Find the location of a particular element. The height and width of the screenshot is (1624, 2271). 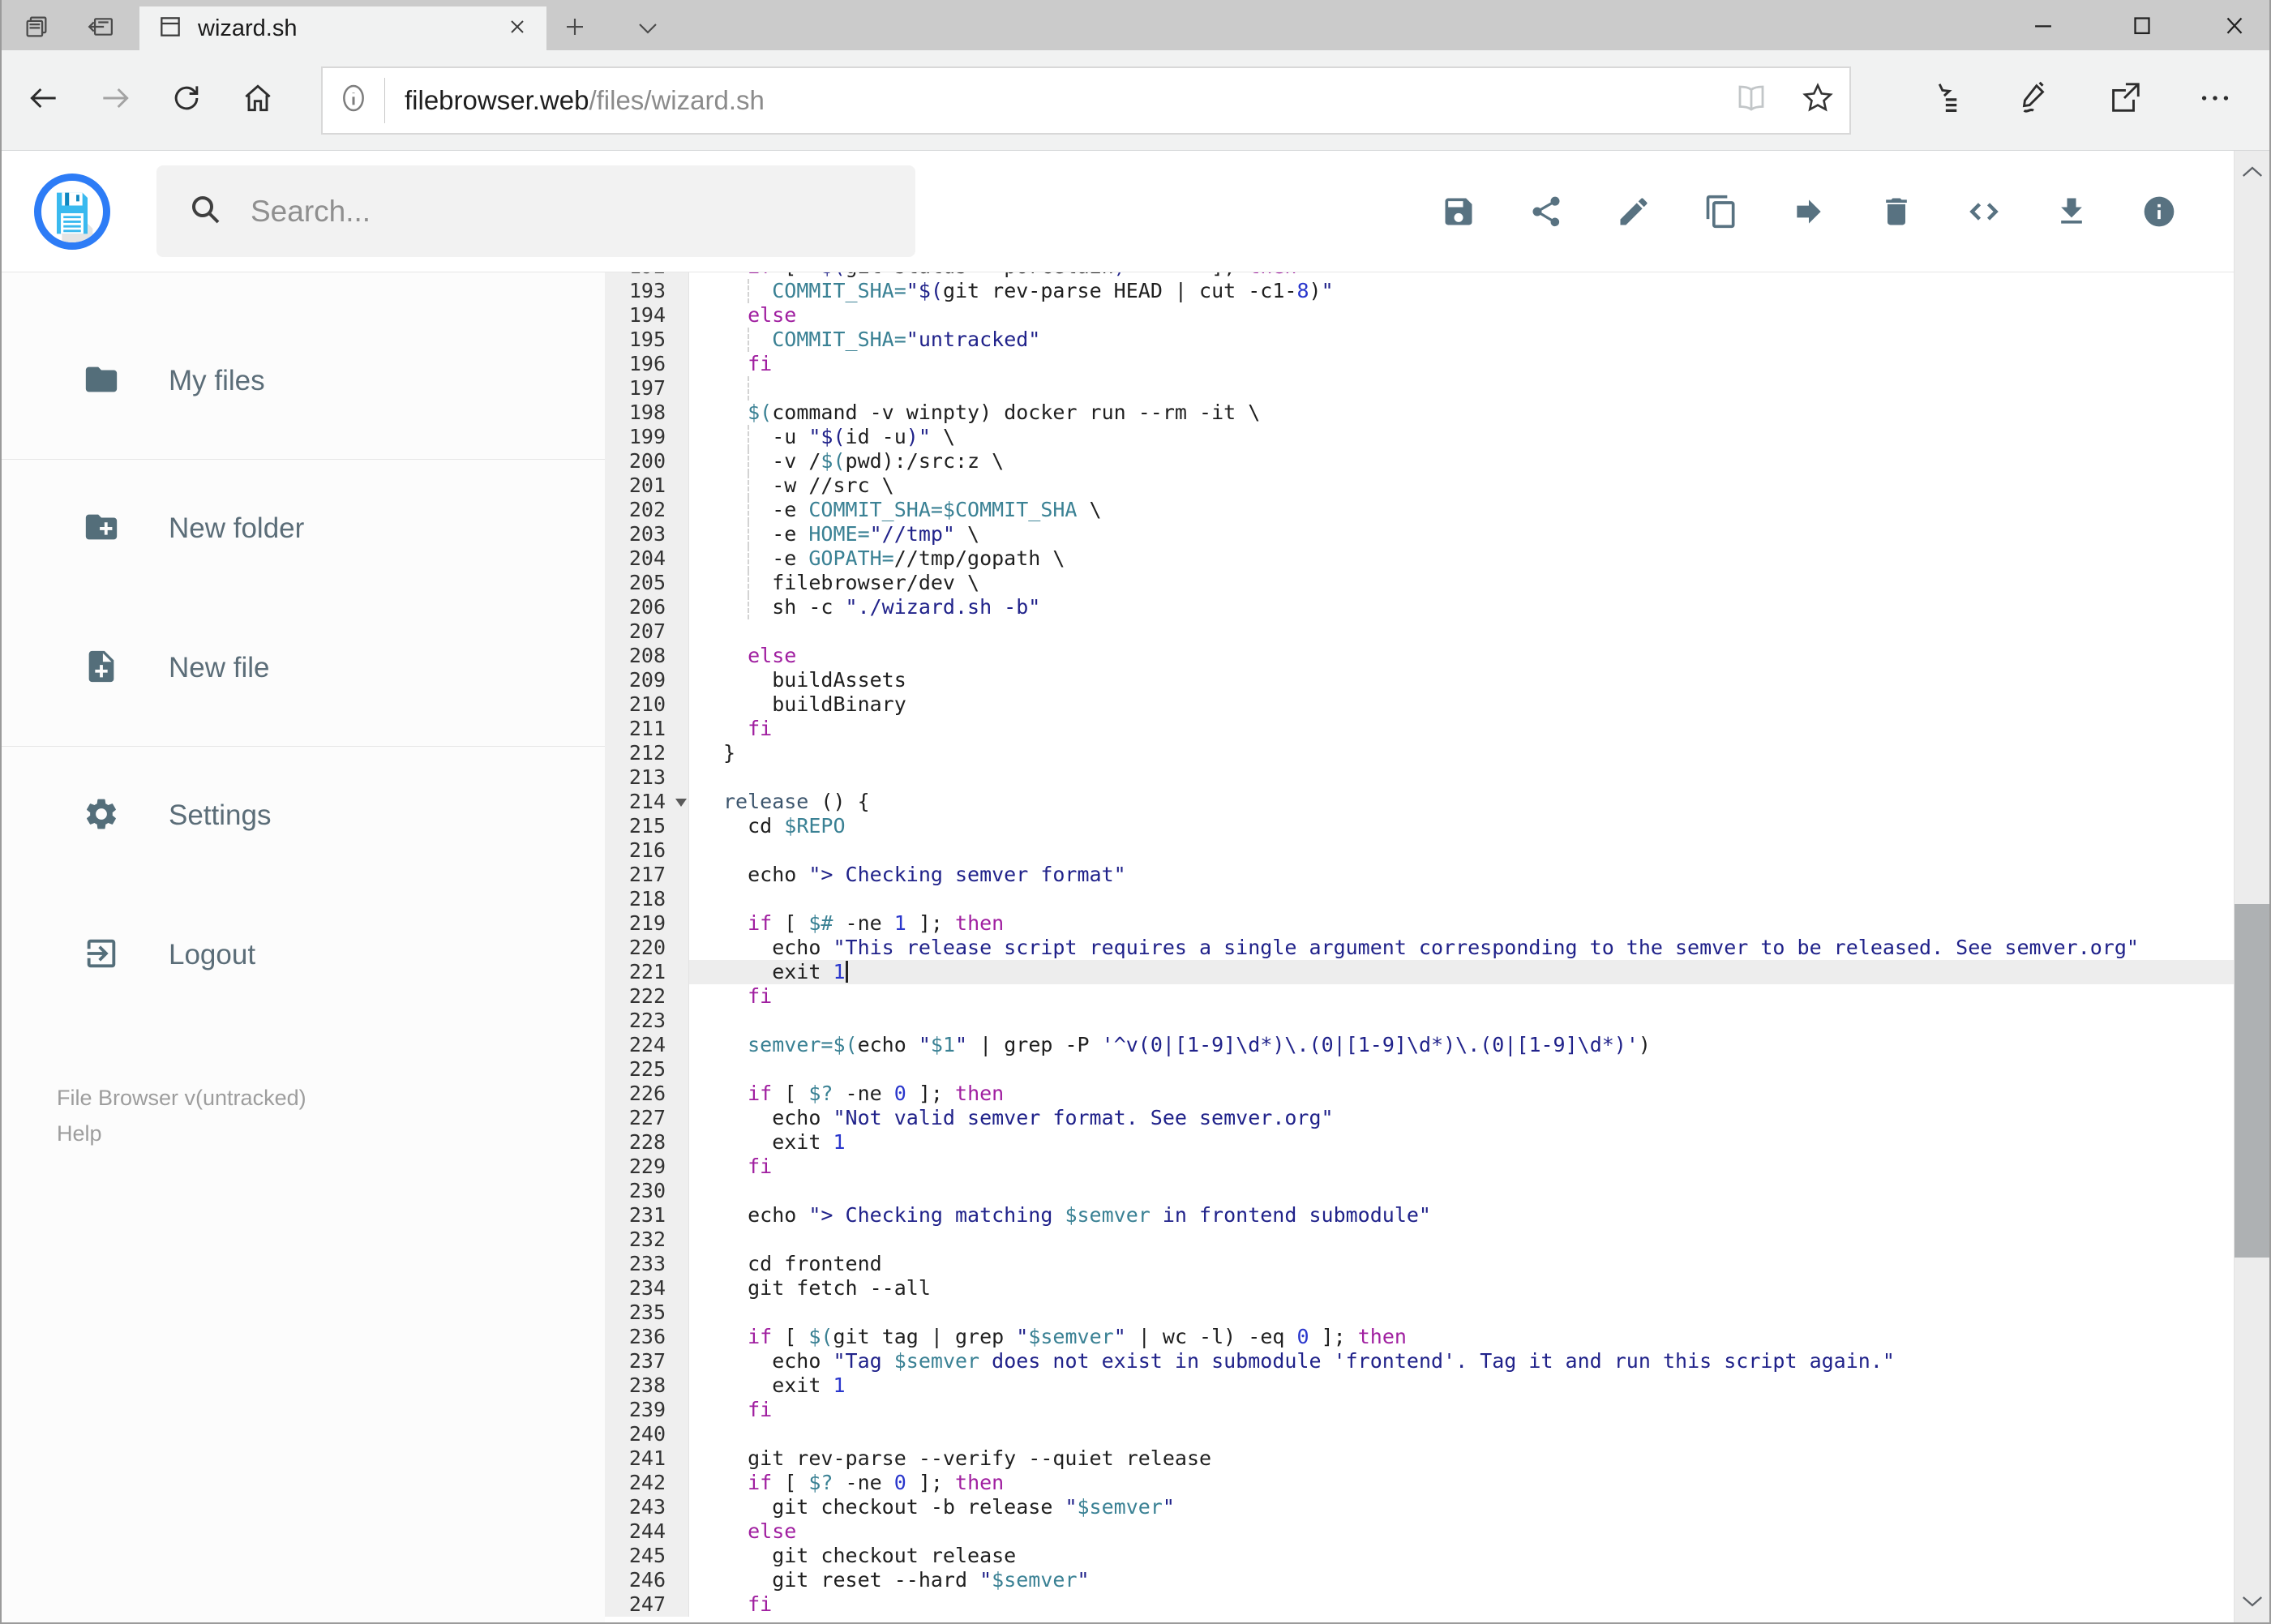

more-options-icon is located at coordinates (2215, 100).